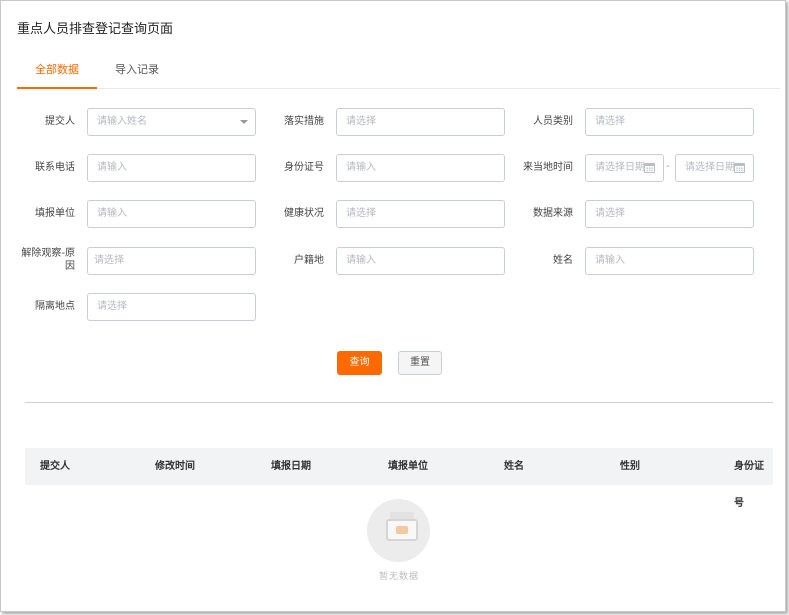 This screenshot has height=615, width=789. Describe the element at coordinates (610, 260) in the screenshot. I see `name-placeholder: 请输入` at that location.